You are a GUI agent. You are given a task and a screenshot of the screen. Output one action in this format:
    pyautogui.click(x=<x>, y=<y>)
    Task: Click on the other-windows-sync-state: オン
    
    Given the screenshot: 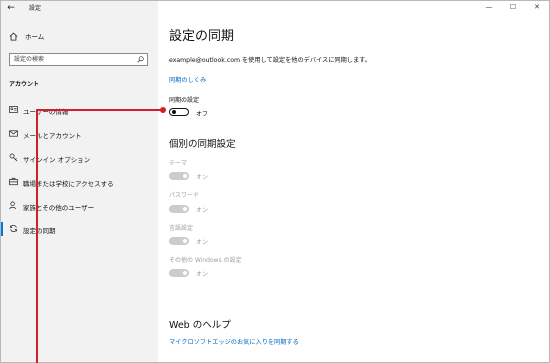 What is the action you would take?
    pyautogui.click(x=202, y=274)
    